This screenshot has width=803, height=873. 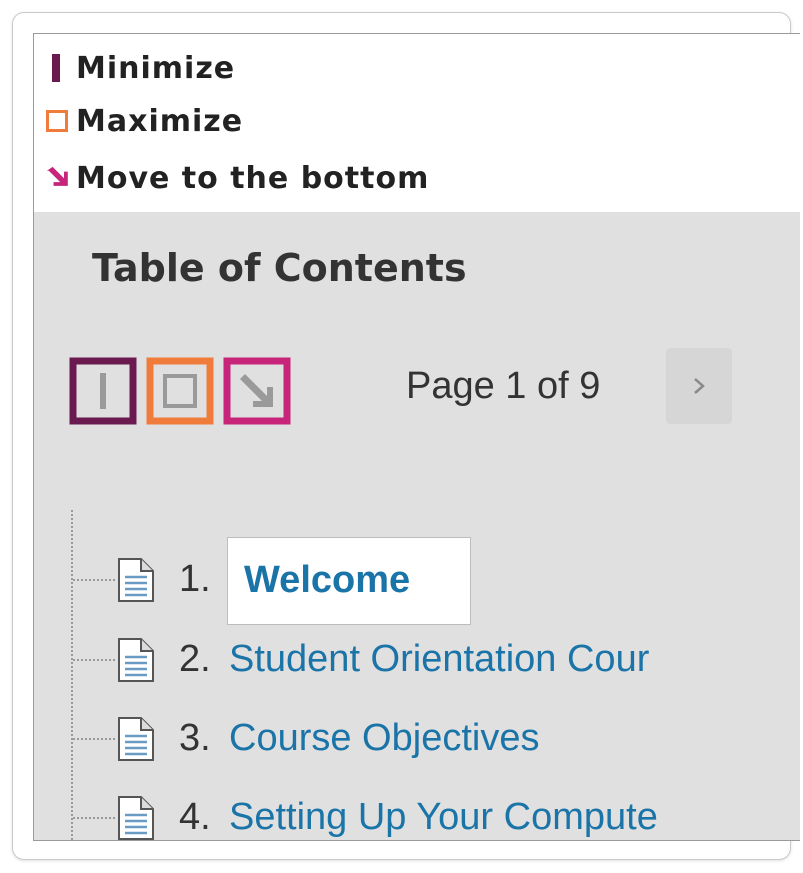 I want to click on toc-link-welcome: Welcome, so click(x=327, y=580).